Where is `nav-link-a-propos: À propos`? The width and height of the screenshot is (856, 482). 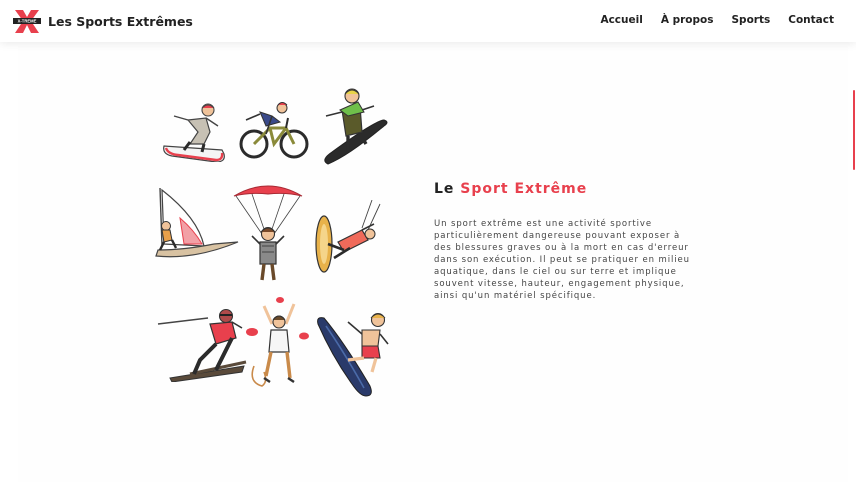 nav-link-a-propos: À propos is located at coordinates (687, 20).